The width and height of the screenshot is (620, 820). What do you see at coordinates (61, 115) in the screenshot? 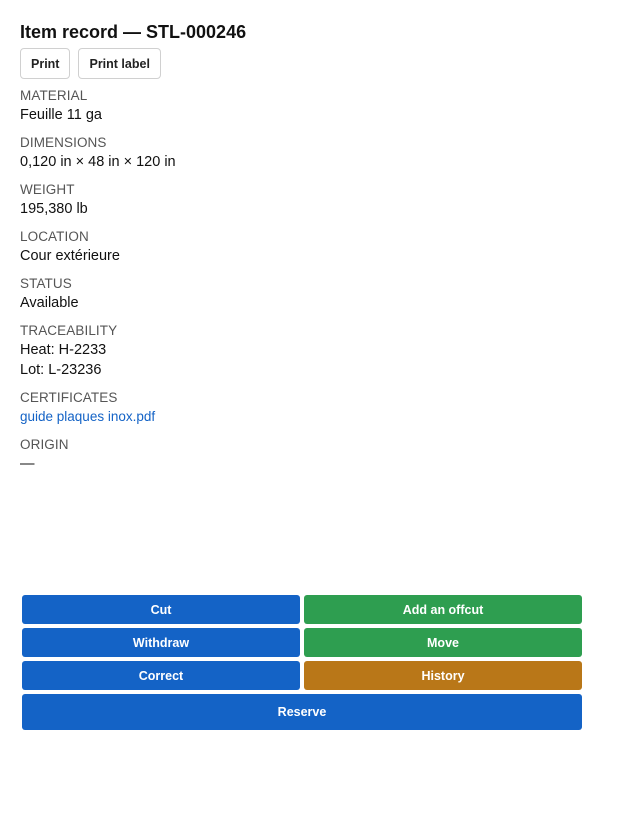
I see `field-value-material: Feuille 11 ga` at bounding box center [61, 115].